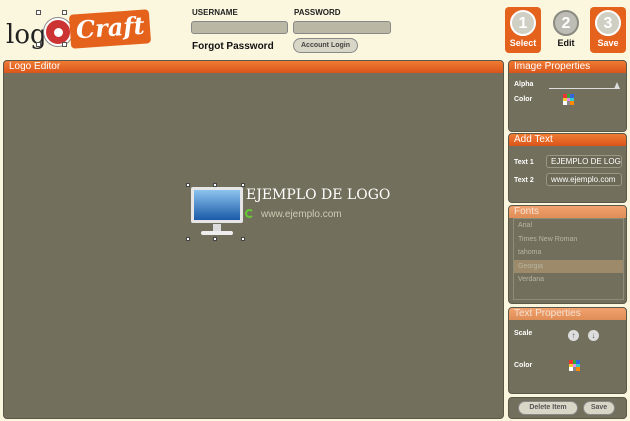 This screenshot has height=421, width=630. What do you see at coordinates (524, 84) in the screenshot?
I see `alpha-label: Alpha` at bounding box center [524, 84].